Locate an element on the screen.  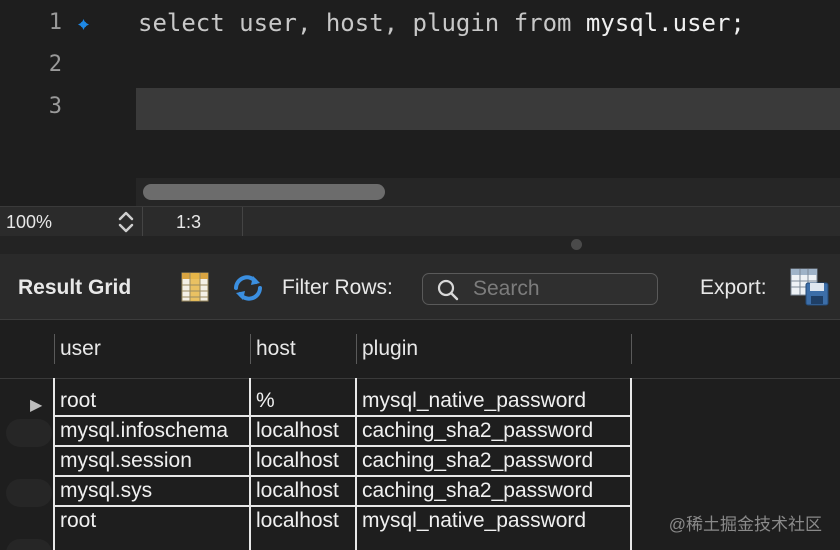
code-columns: user, host, plugin is located at coordinates (369, 23).